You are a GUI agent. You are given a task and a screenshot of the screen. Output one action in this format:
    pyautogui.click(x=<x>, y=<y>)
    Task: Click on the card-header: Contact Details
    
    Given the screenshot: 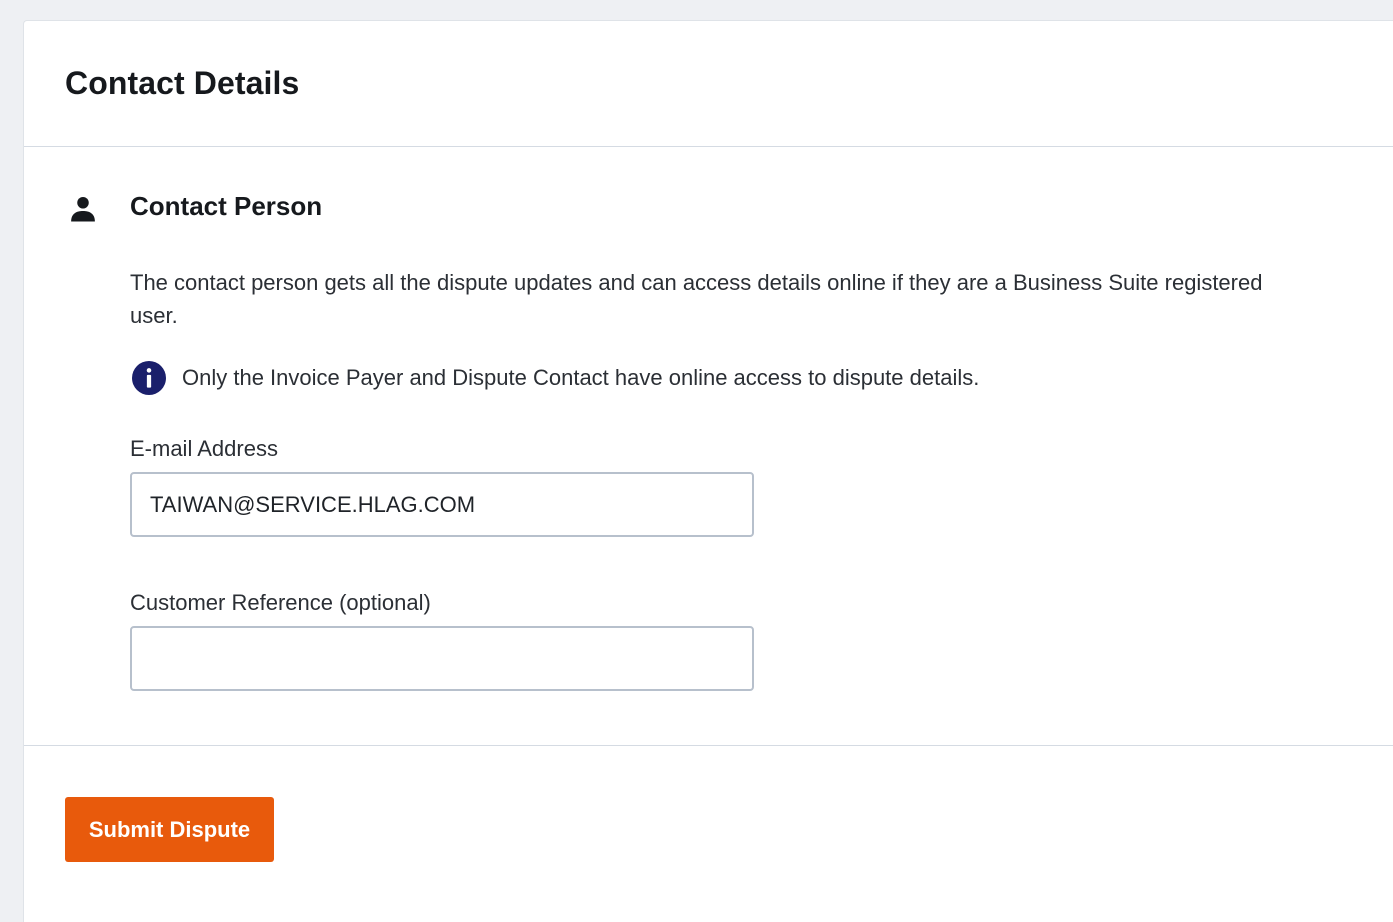 What is the action you would take?
    pyautogui.click(x=708, y=84)
    